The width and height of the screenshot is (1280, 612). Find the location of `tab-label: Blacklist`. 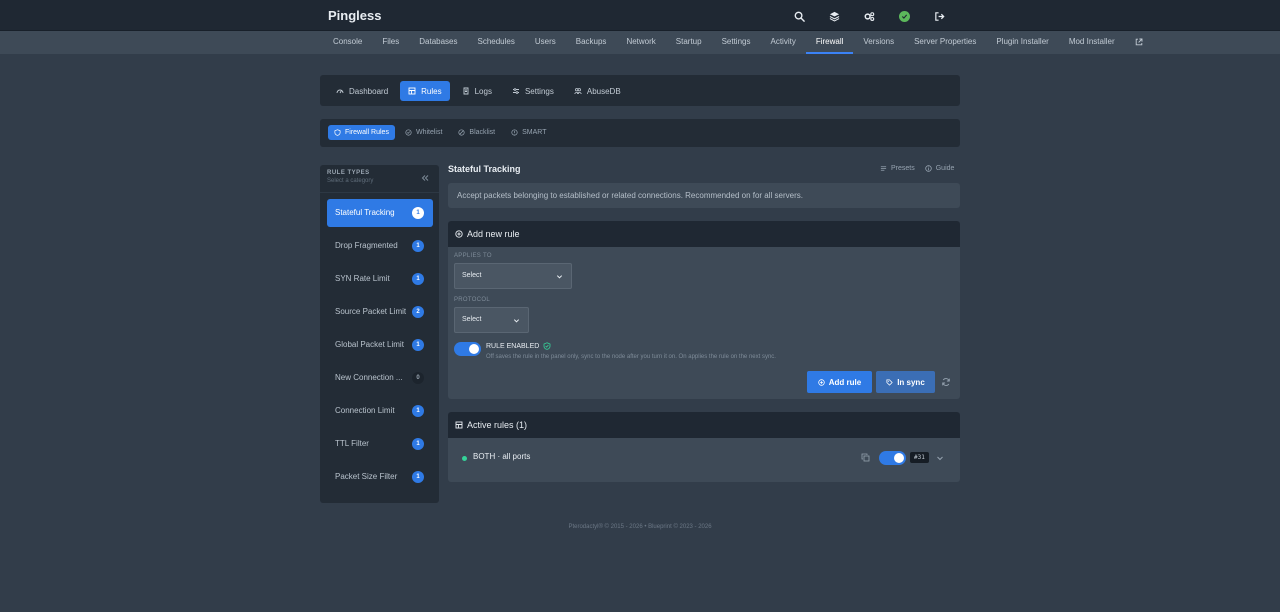

tab-label: Blacklist is located at coordinates (482, 132).